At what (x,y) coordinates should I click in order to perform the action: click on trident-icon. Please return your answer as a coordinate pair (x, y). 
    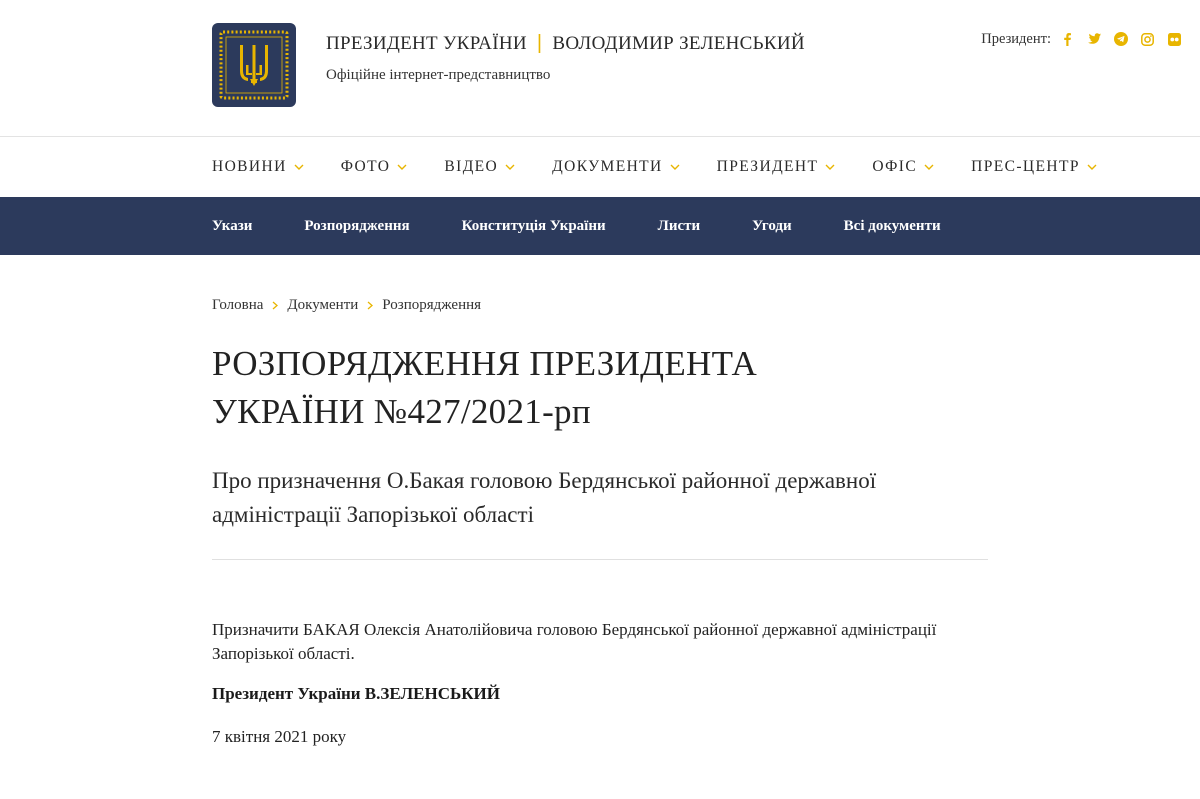
    Looking at the image, I should click on (254, 65).